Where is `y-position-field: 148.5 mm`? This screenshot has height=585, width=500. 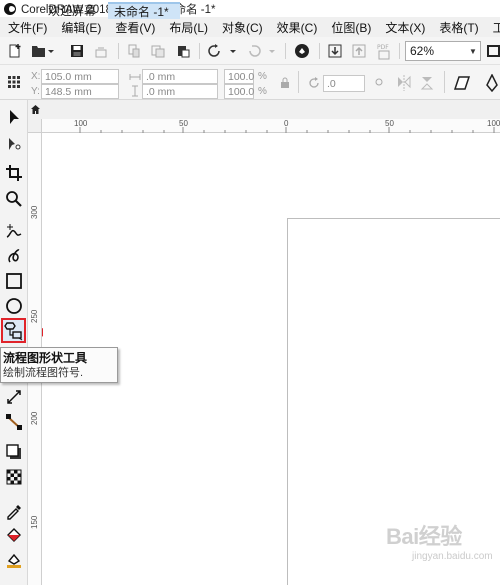
y-position-field: 148.5 mm is located at coordinates (80, 91).